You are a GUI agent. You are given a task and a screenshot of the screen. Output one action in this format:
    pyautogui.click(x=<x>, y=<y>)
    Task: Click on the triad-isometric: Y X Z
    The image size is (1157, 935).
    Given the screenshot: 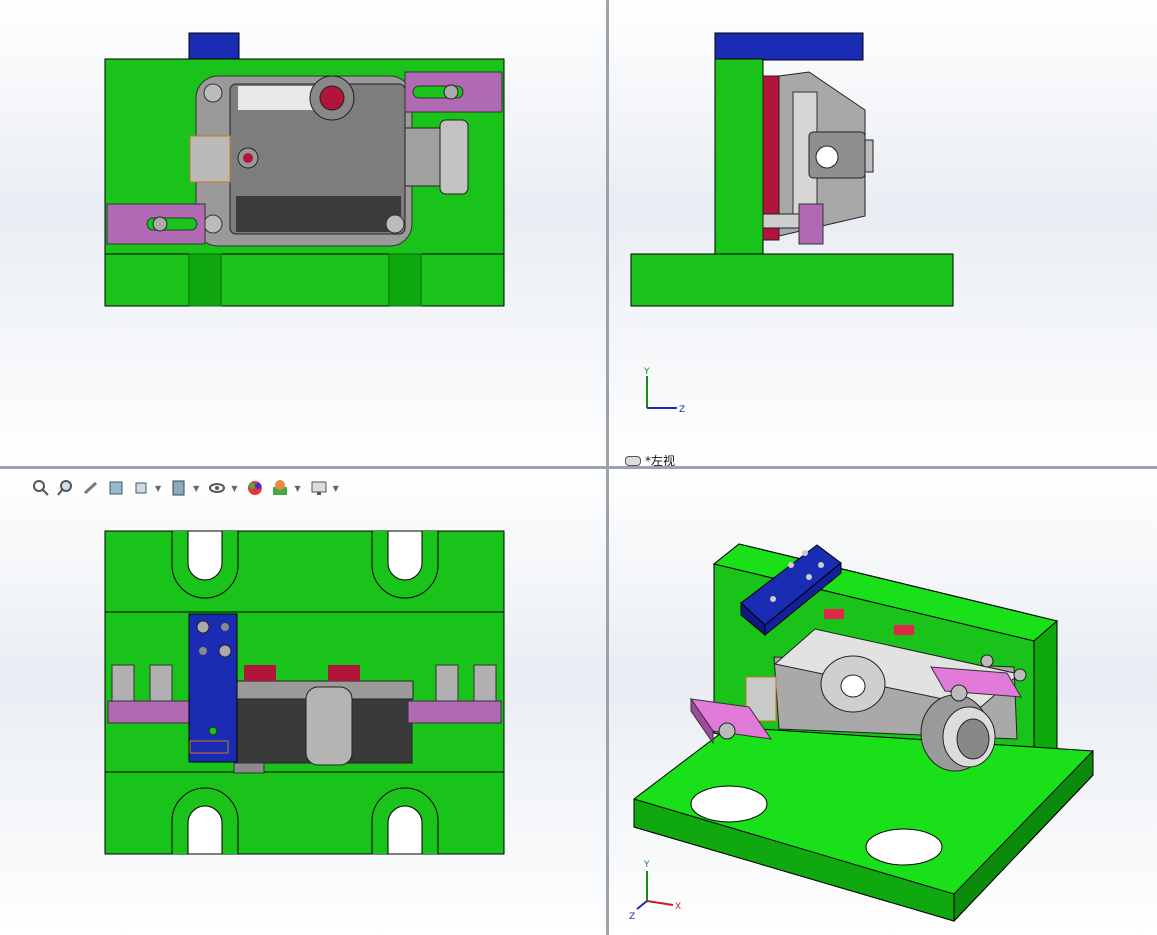 What is the action you would take?
    pyautogui.click(x=655, y=891)
    